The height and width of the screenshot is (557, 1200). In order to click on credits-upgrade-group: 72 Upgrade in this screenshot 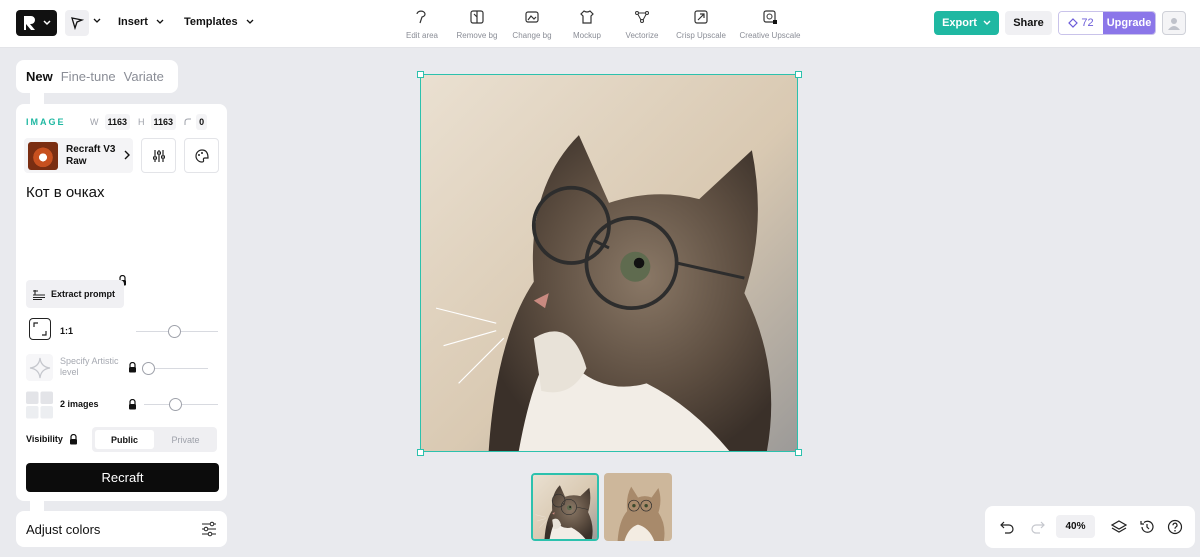, I will do `click(1107, 23)`.